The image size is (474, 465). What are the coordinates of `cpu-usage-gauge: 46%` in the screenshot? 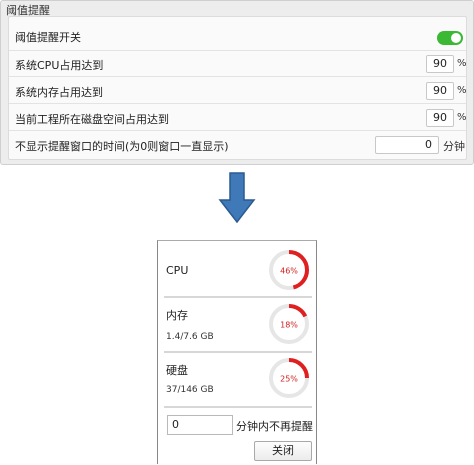 It's located at (289, 270).